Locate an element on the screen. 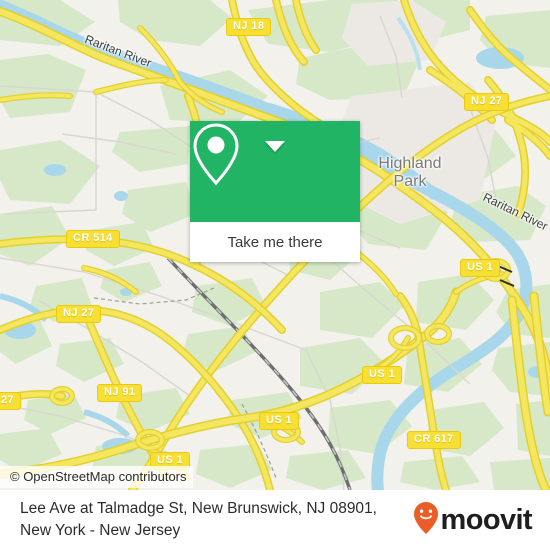 The image size is (550, 550). popup-header is located at coordinates (275, 171).